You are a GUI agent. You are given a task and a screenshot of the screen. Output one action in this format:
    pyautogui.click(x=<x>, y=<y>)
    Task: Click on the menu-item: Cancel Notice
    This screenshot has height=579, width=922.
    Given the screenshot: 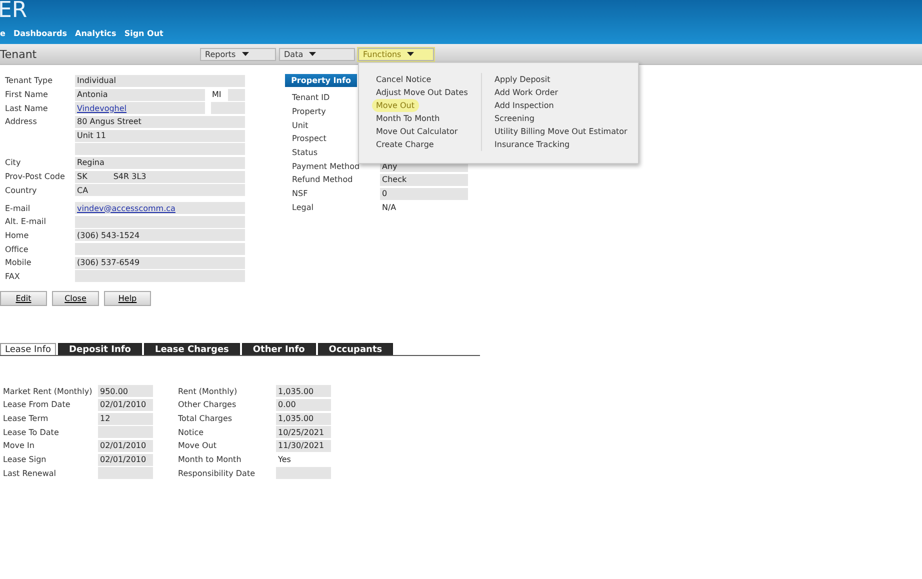 What is the action you would take?
    pyautogui.click(x=404, y=79)
    